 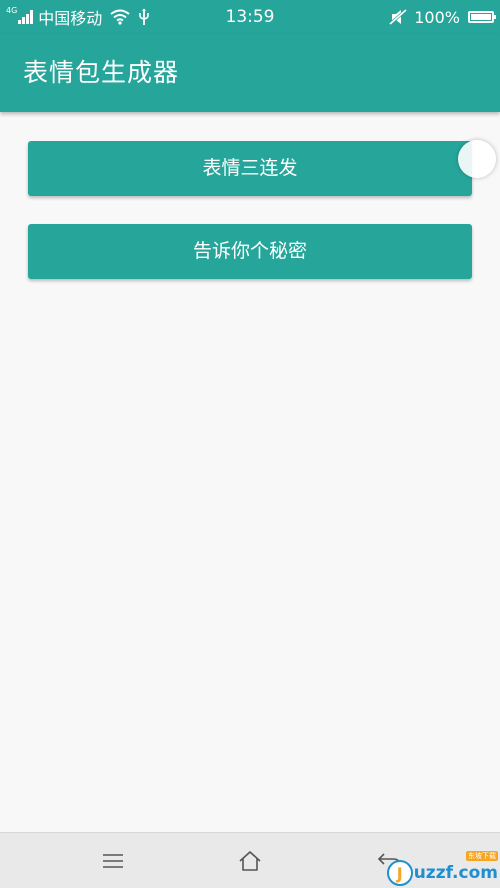 I want to click on battery-icon, so click(x=482, y=17).